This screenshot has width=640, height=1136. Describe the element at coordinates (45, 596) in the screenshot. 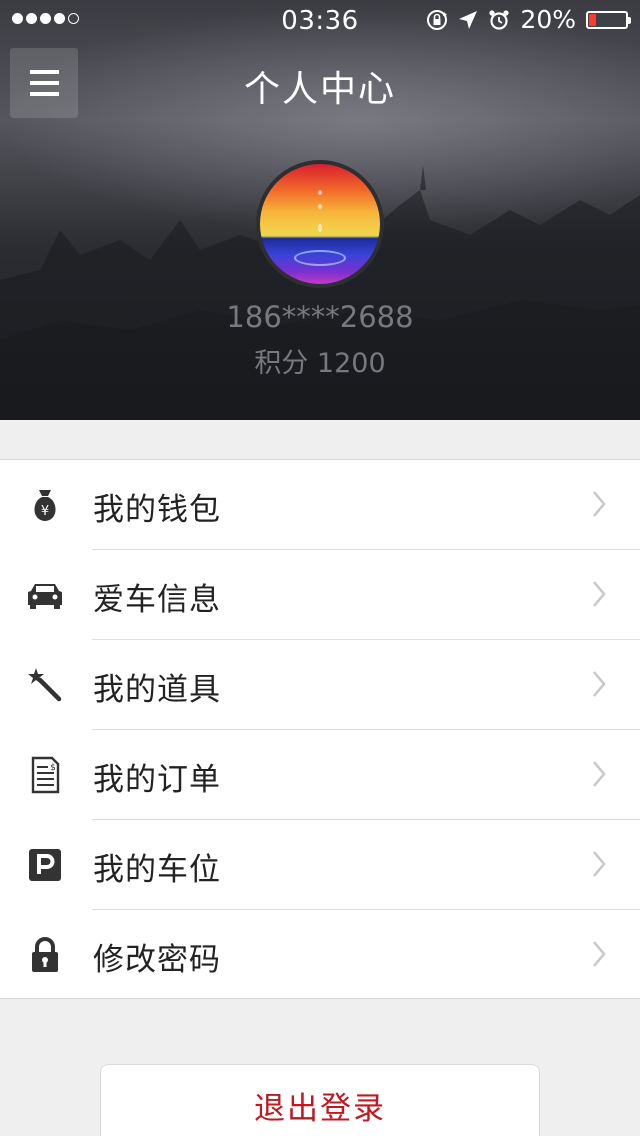

I see `car-icon` at that location.